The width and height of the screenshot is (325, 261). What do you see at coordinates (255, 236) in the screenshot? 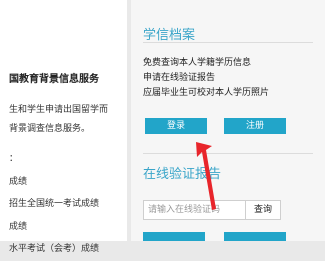
I see `bottom-button-right` at bounding box center [255, 236].